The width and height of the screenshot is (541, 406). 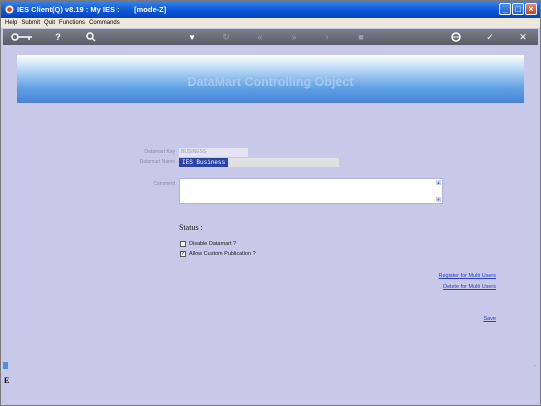 I want to click on page-title: DataMart Controlling Object, so click(x=270, y=82).